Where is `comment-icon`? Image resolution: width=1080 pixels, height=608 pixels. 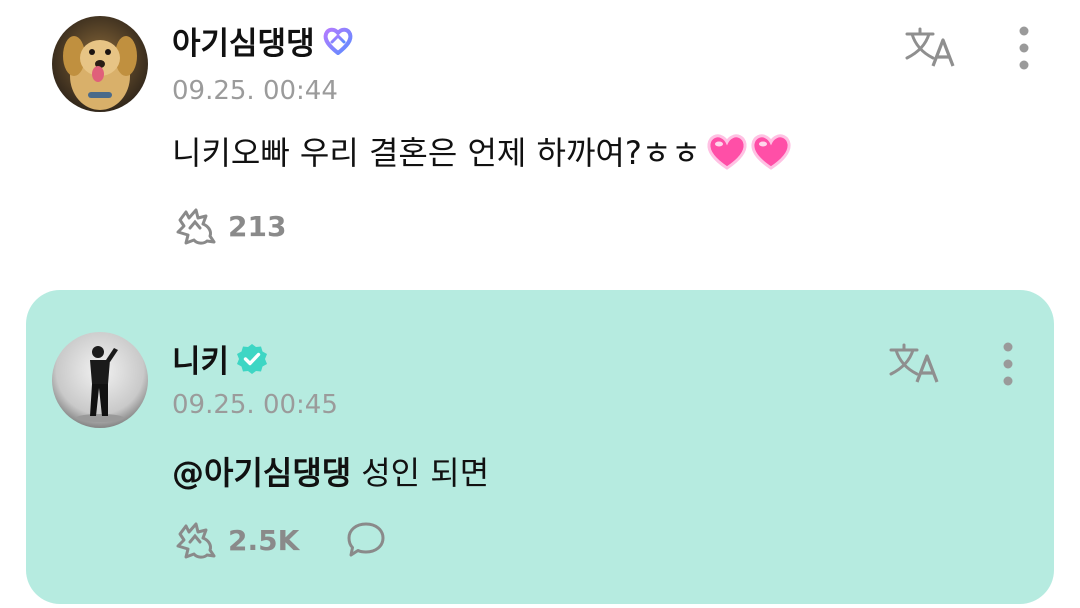 comment-icon is located at coordinates (366, 539).